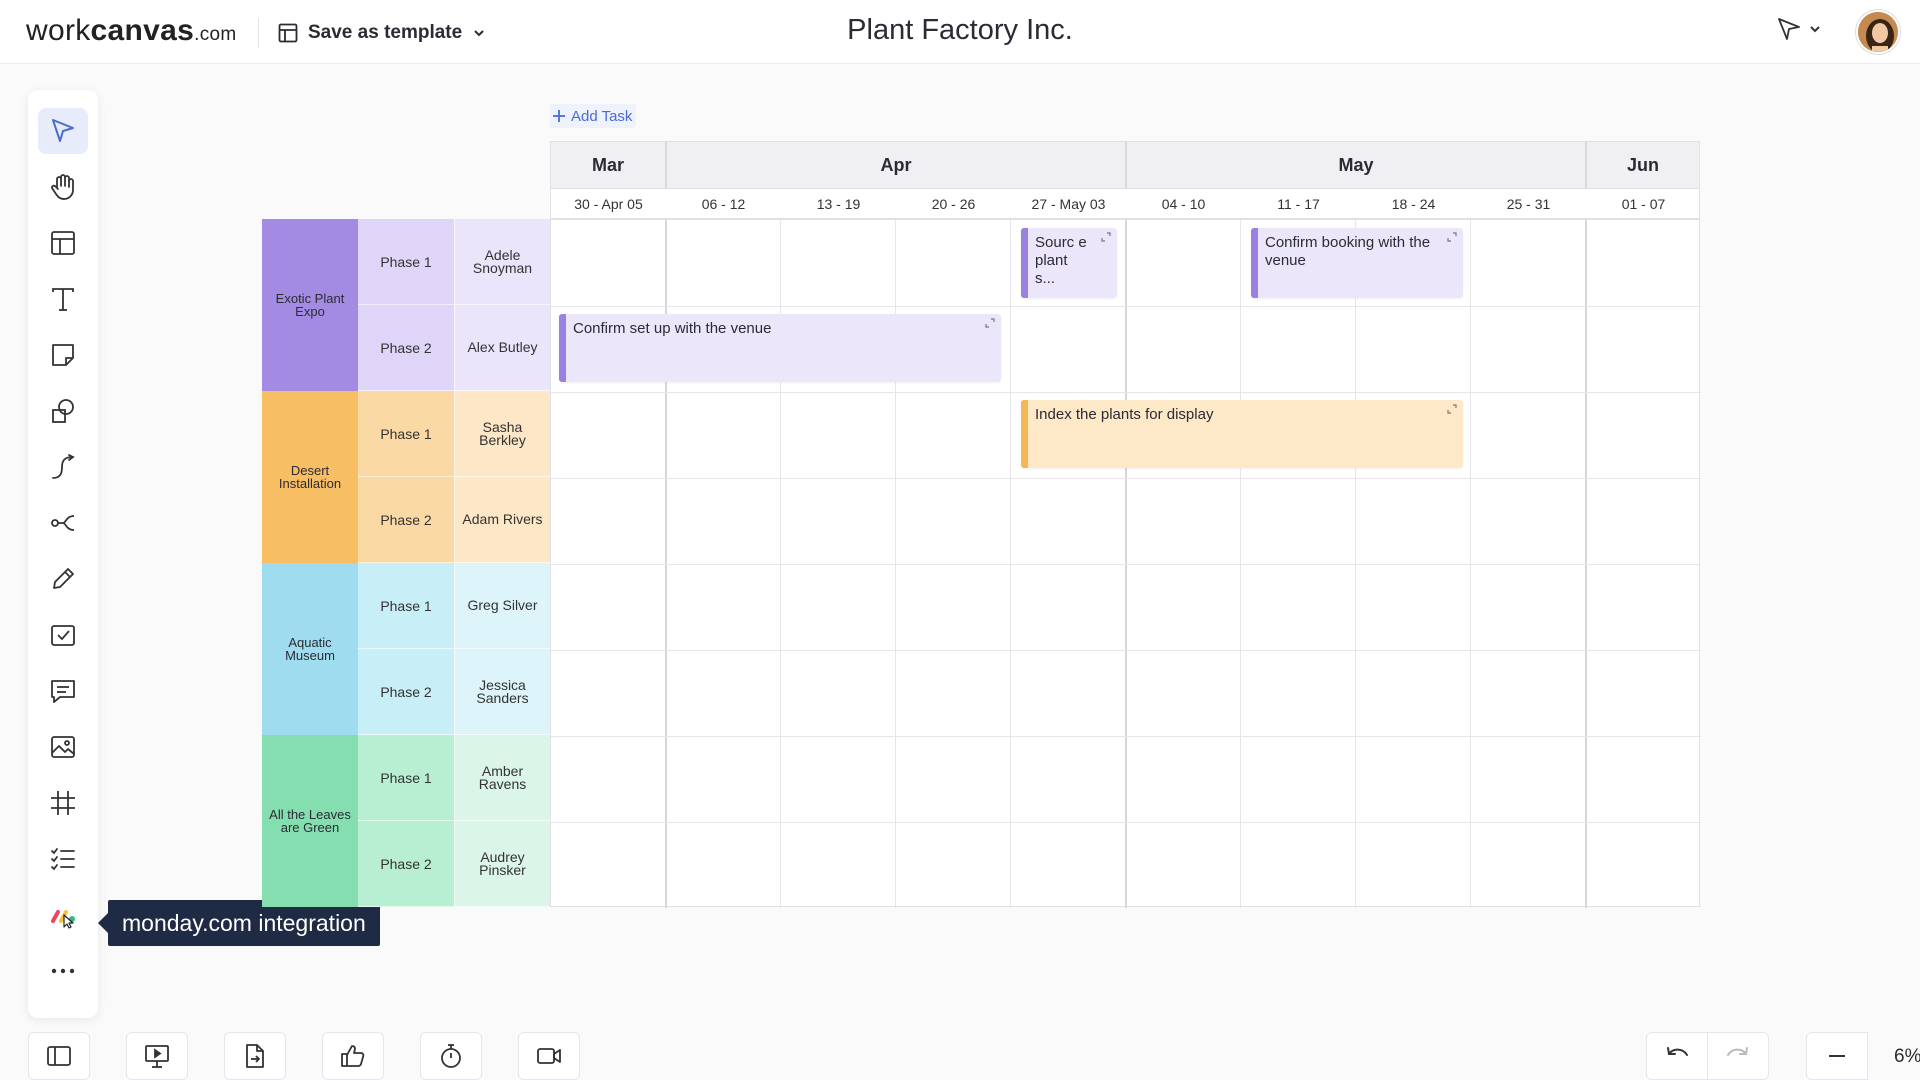  I want to click on cursor-icon, so click(63, 130).